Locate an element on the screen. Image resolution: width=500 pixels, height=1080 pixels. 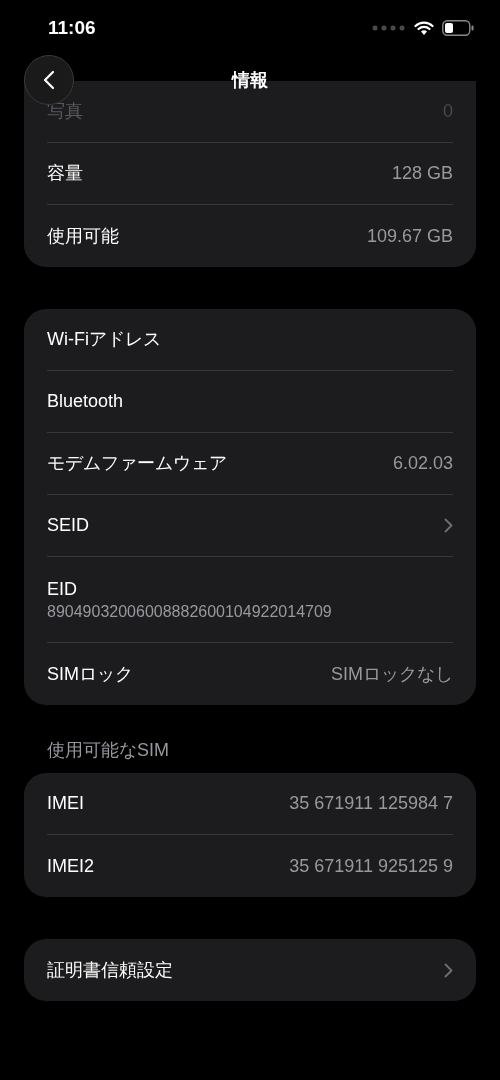
row-value: 128 GB is located at coordinates (422, 173).